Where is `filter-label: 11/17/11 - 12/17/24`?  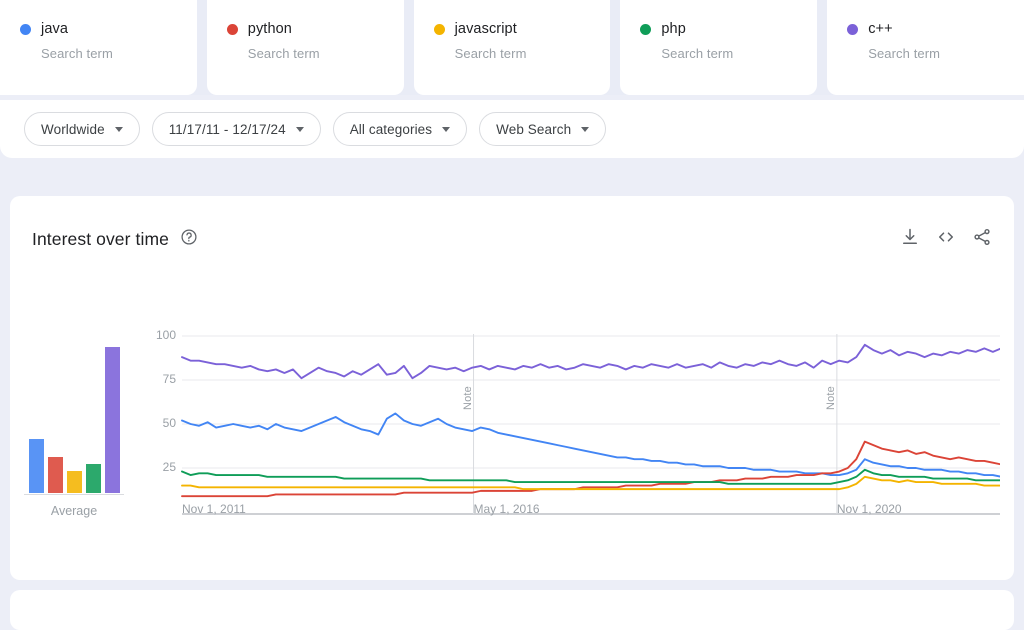
filter-label: 11/17/11 - 12/17/24 is located at coordinates (227, 129).